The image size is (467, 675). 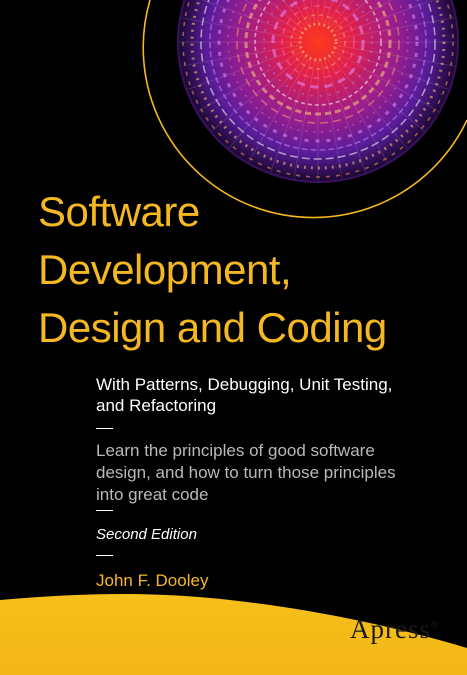 I want to click on description-line-3: into great code, so click(x=152, y=494).